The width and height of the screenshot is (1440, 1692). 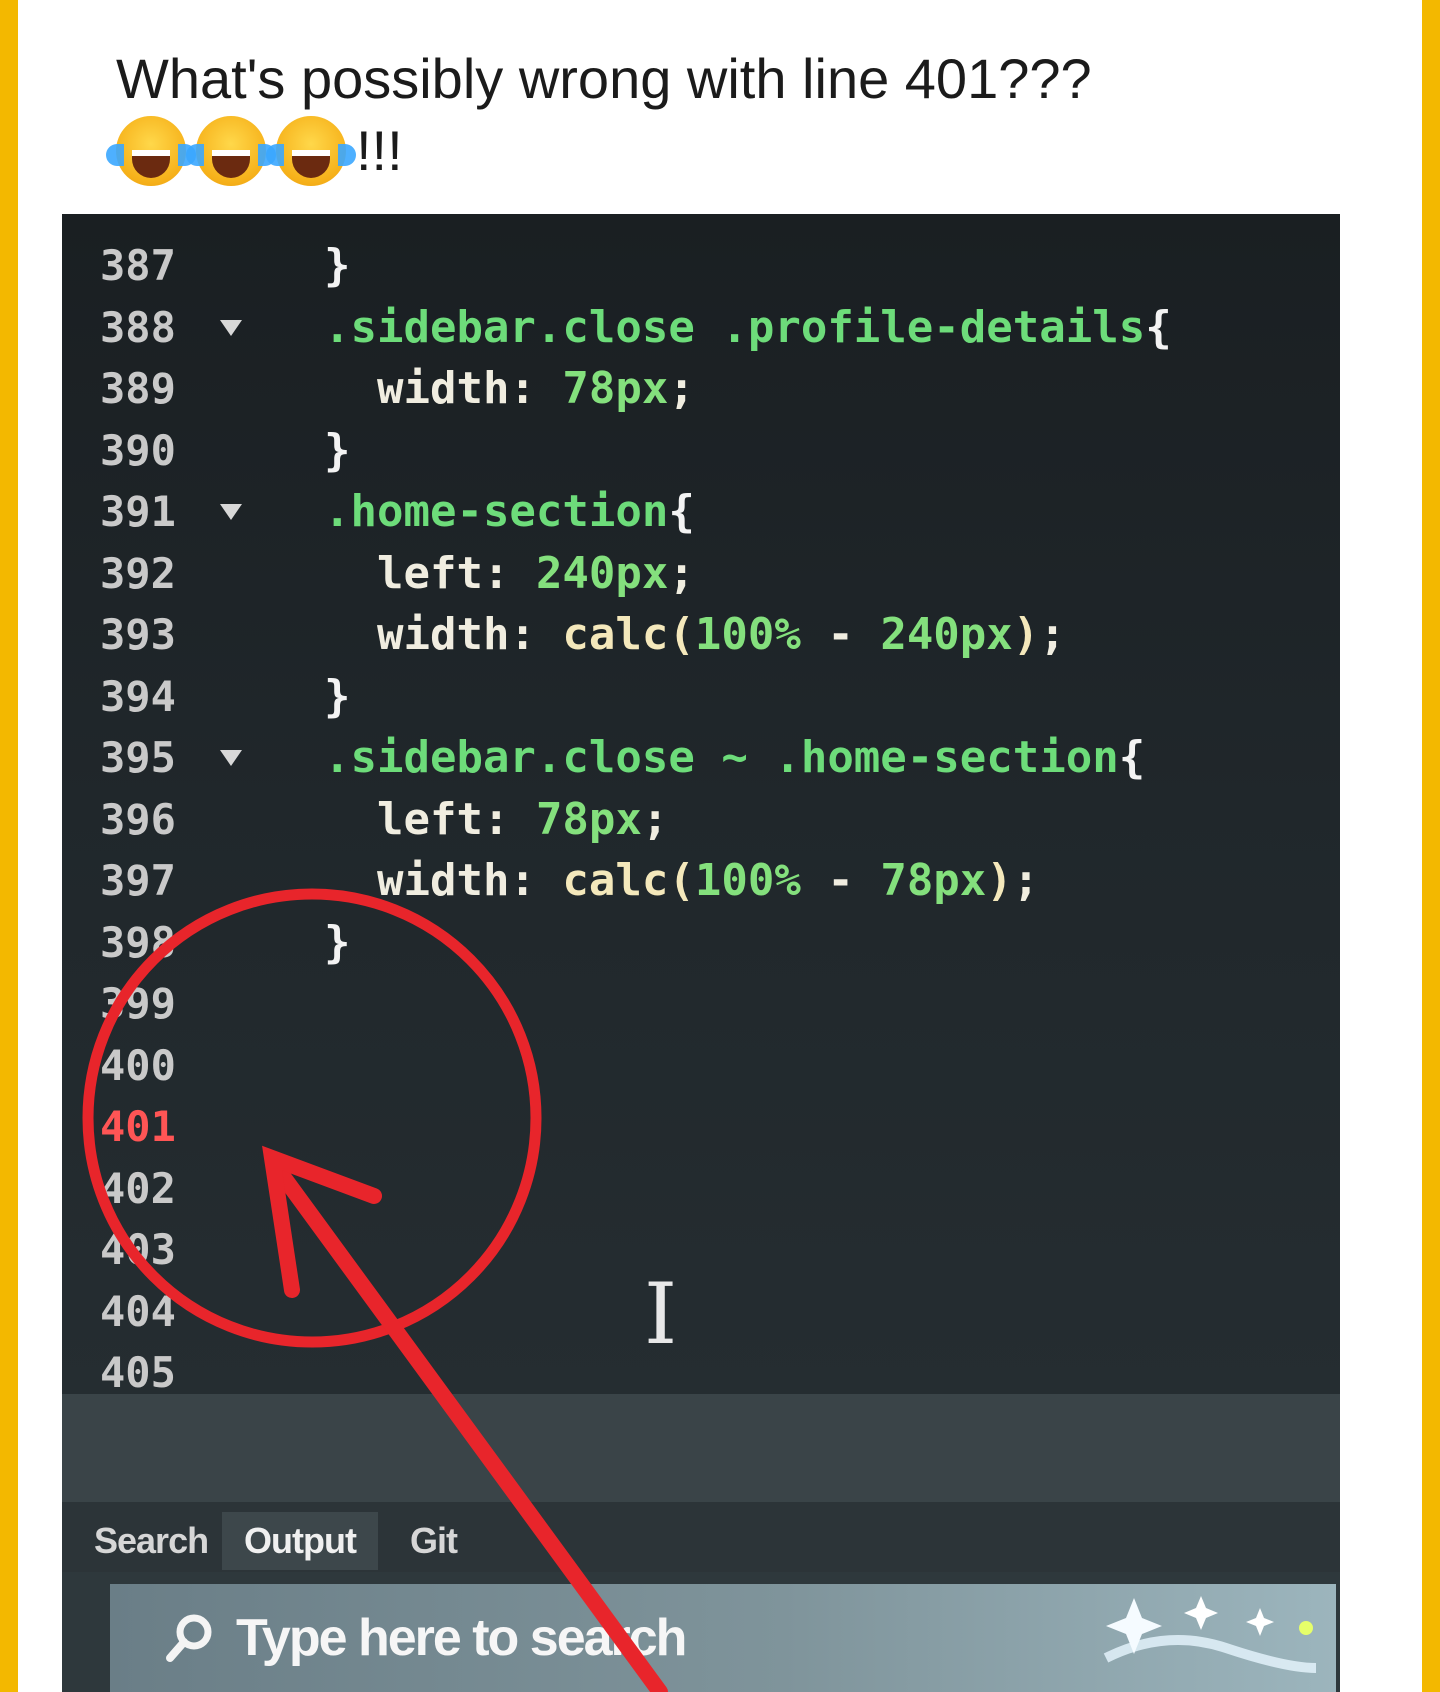 I want to click on code-line: 394}, so click(x=701, y=697).